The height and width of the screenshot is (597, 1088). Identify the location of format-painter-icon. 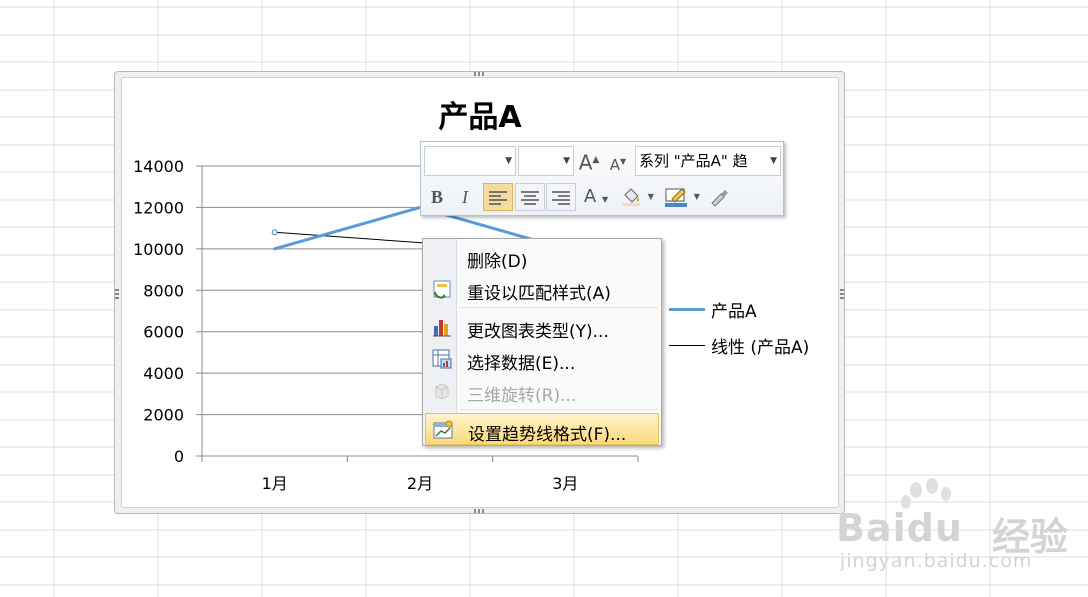
(719, 198).